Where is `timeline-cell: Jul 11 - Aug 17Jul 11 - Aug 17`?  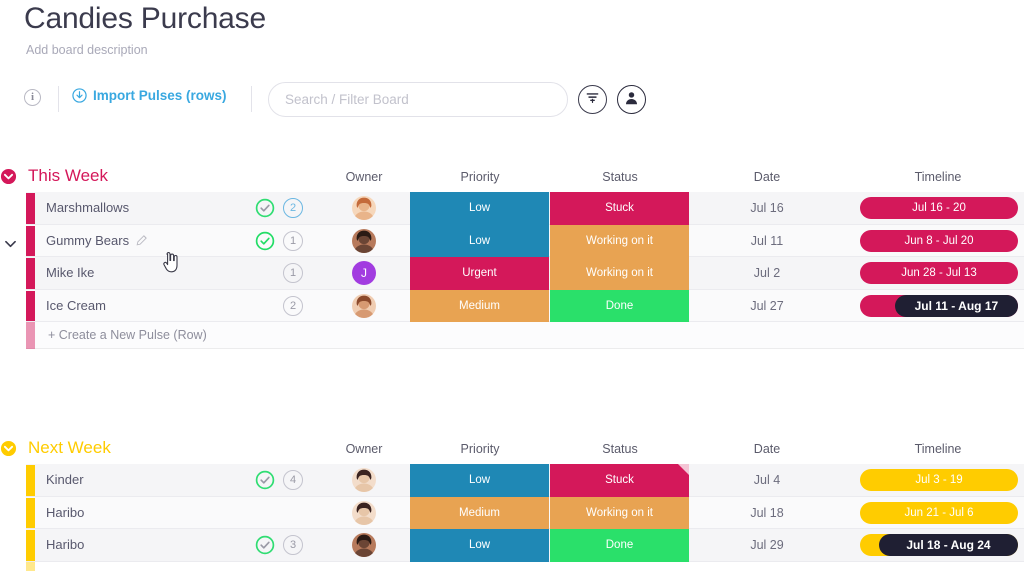
timeline-cell: Jul 11 - Aug 17Jul 11 - Aug 17 is located at coordinates (939, 305).